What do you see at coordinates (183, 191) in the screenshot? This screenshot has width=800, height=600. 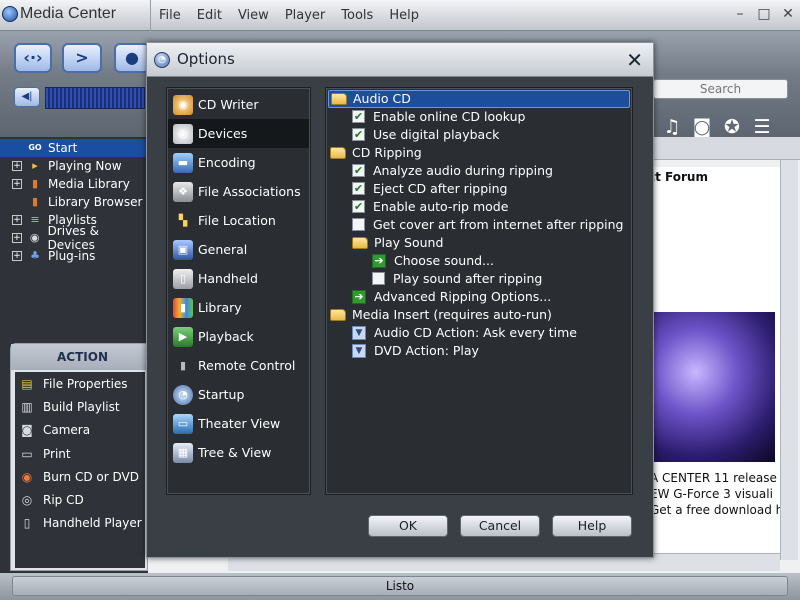 I see `file-associations-icon: ❖` at bounding box center [183, 191].